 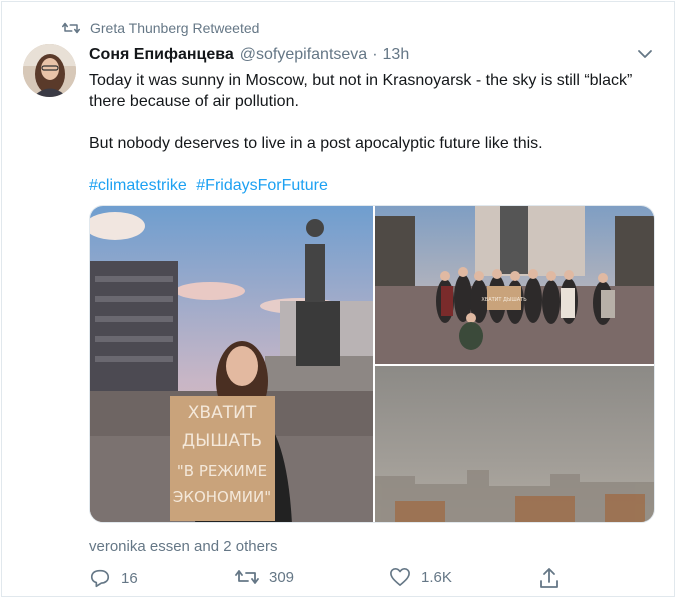 I want to click on photo-smog-city, so click(x=514, y=444).